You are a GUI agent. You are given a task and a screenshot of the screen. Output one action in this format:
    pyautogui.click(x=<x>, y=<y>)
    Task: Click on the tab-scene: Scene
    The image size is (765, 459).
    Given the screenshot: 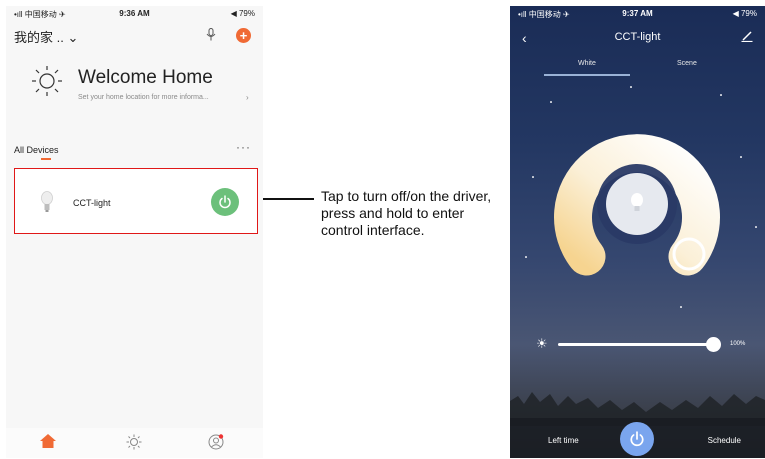 What is the action you would take?
    pyautogui.click(x=687, y=63)
    